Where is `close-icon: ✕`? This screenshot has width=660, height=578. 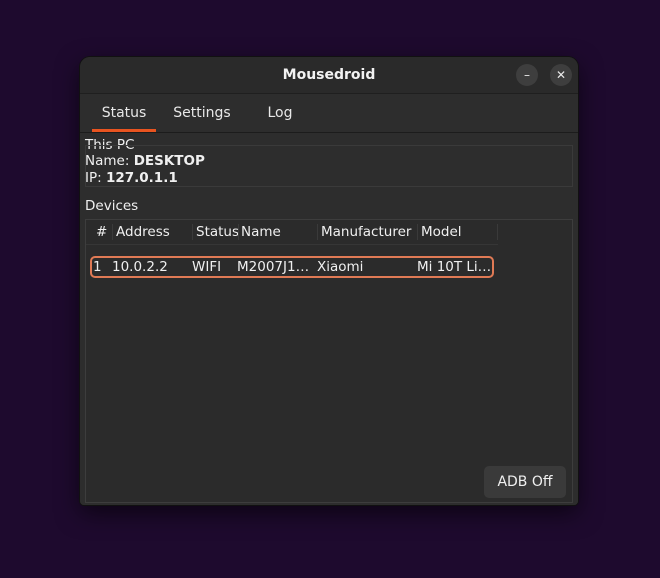
close-icon: ✕ is located at coordinates (561, 75).